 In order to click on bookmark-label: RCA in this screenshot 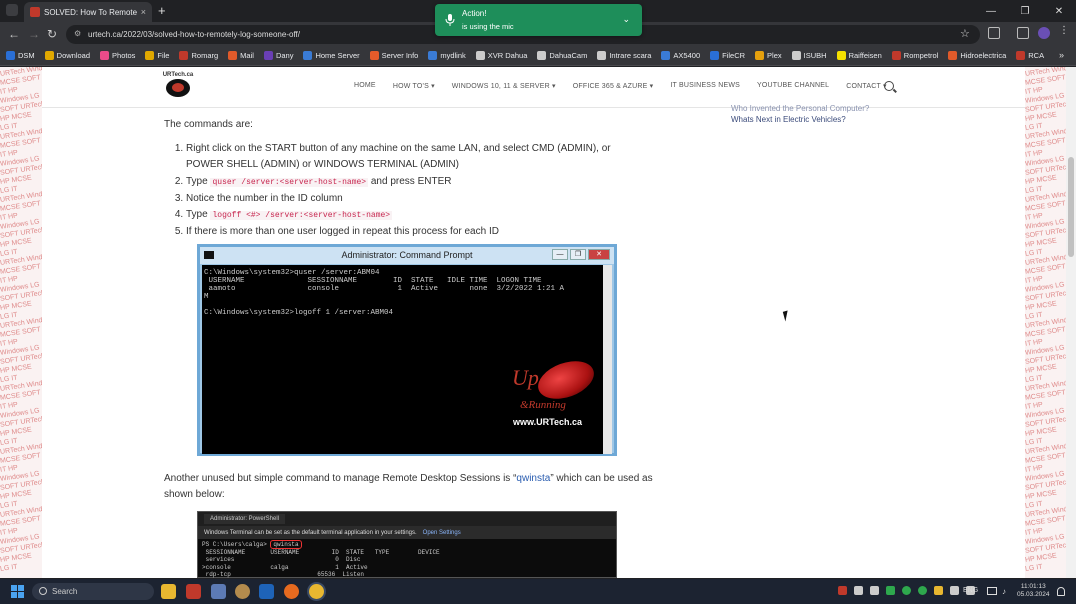, I will do `click(1036, 55)`.